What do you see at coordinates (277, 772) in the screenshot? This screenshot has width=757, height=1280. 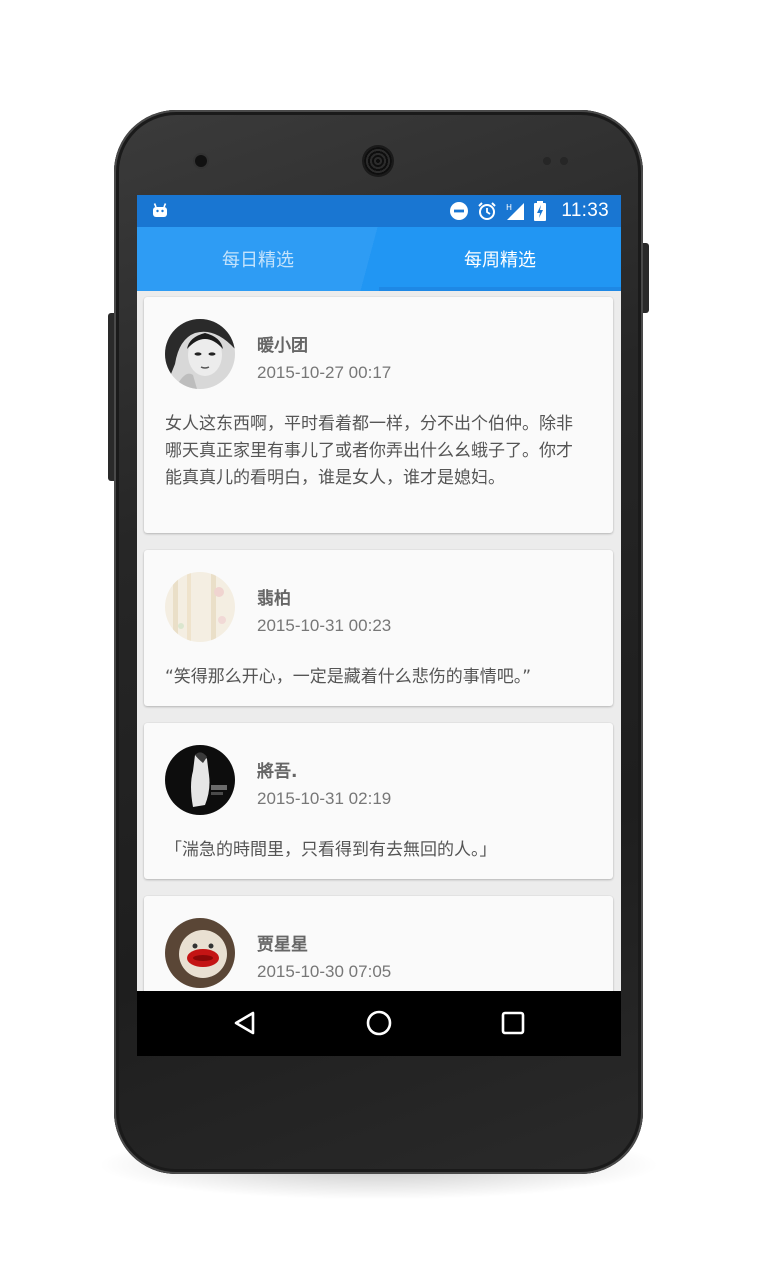 I see `author-name: 將吾.` at bounding box center [277, 772].